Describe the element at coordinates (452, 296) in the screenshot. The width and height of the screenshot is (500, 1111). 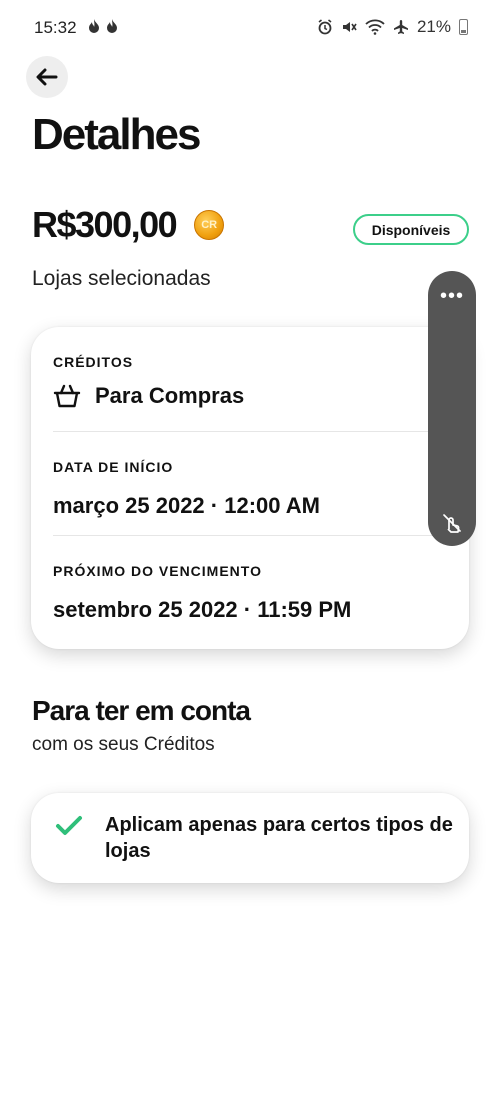
I see `more-options-icon: •••` at that location.